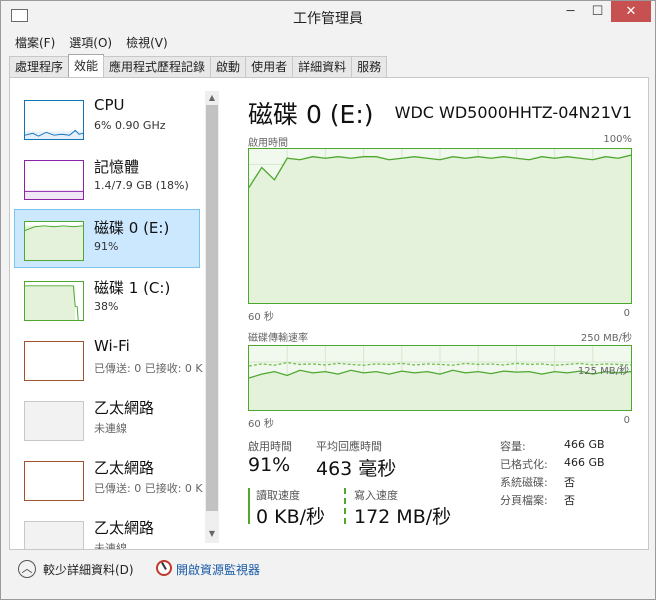 This screenshot has width=656, height=600. Describe the element at coordinates (369, 66) in the screenshot. I see `tab-services: 服務` at that location.